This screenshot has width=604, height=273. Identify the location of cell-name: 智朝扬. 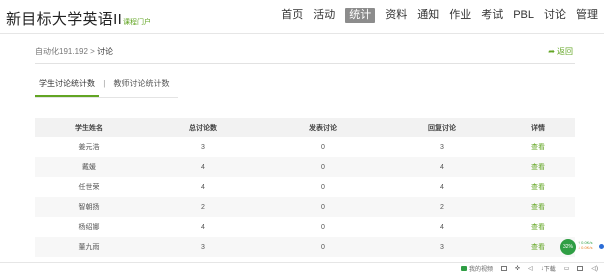
(89, 207).